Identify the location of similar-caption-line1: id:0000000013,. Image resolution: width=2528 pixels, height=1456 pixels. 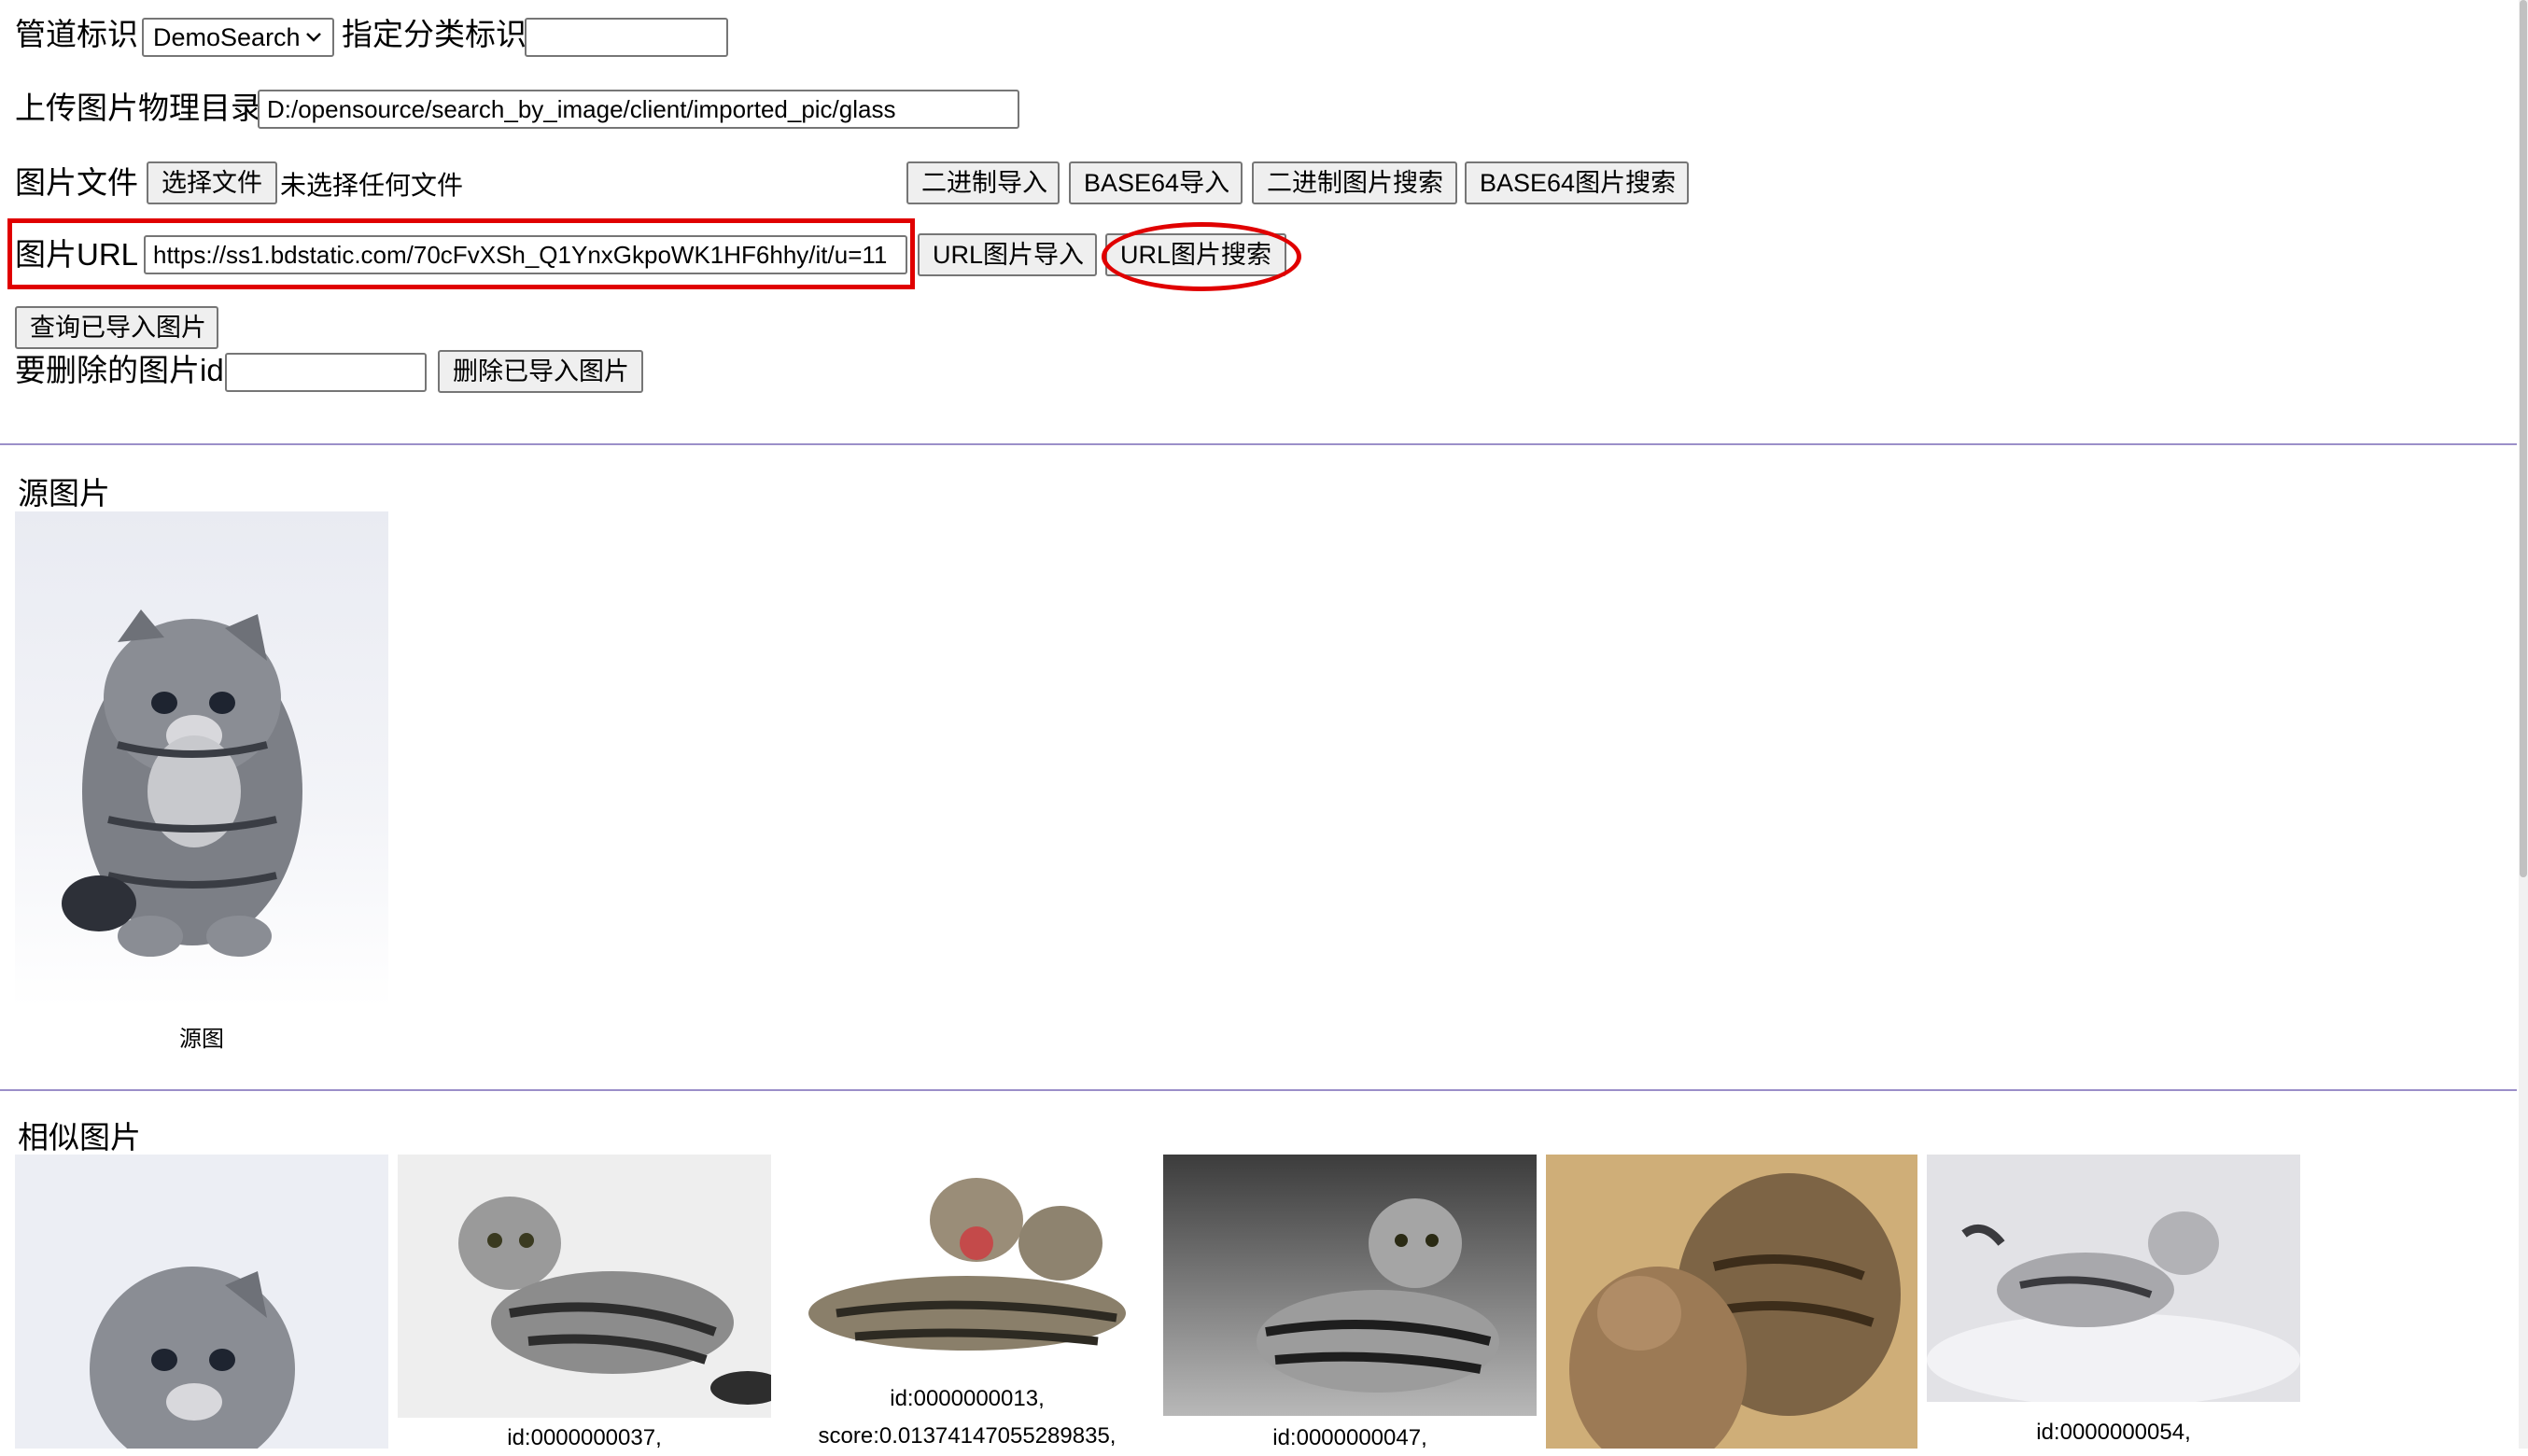
(967, 1398).